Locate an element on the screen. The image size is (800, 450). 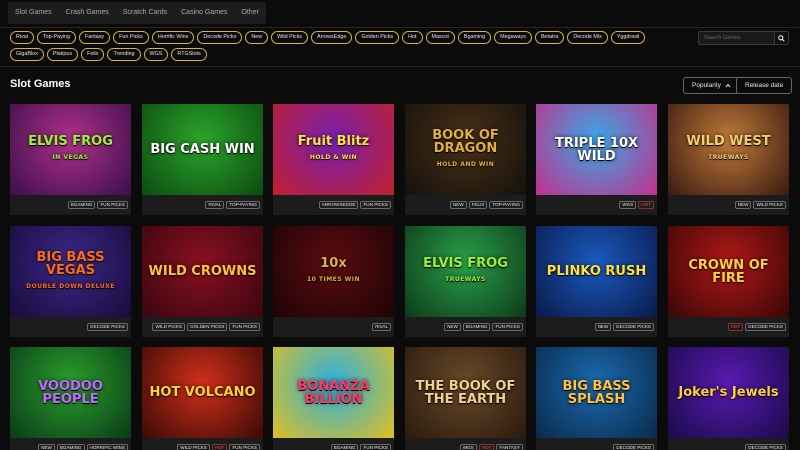
game-thumbnail: VOODOO PEOPLE is located at coordinates (70, 392).